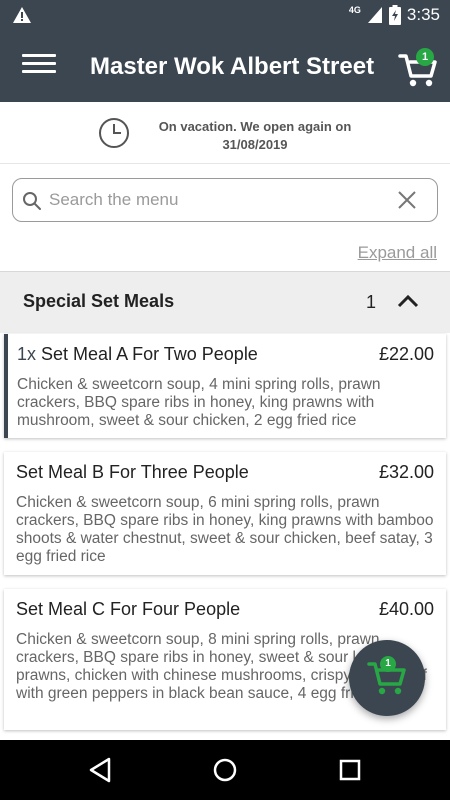 Image resolution: width=450 pixels, height=800 pixels. What do you see at coordinates (255, 135) in the screenshot?
I see `vacation-notice-text: On vacation. We open again on 31/08/2019` at bounding box center [255, 135].